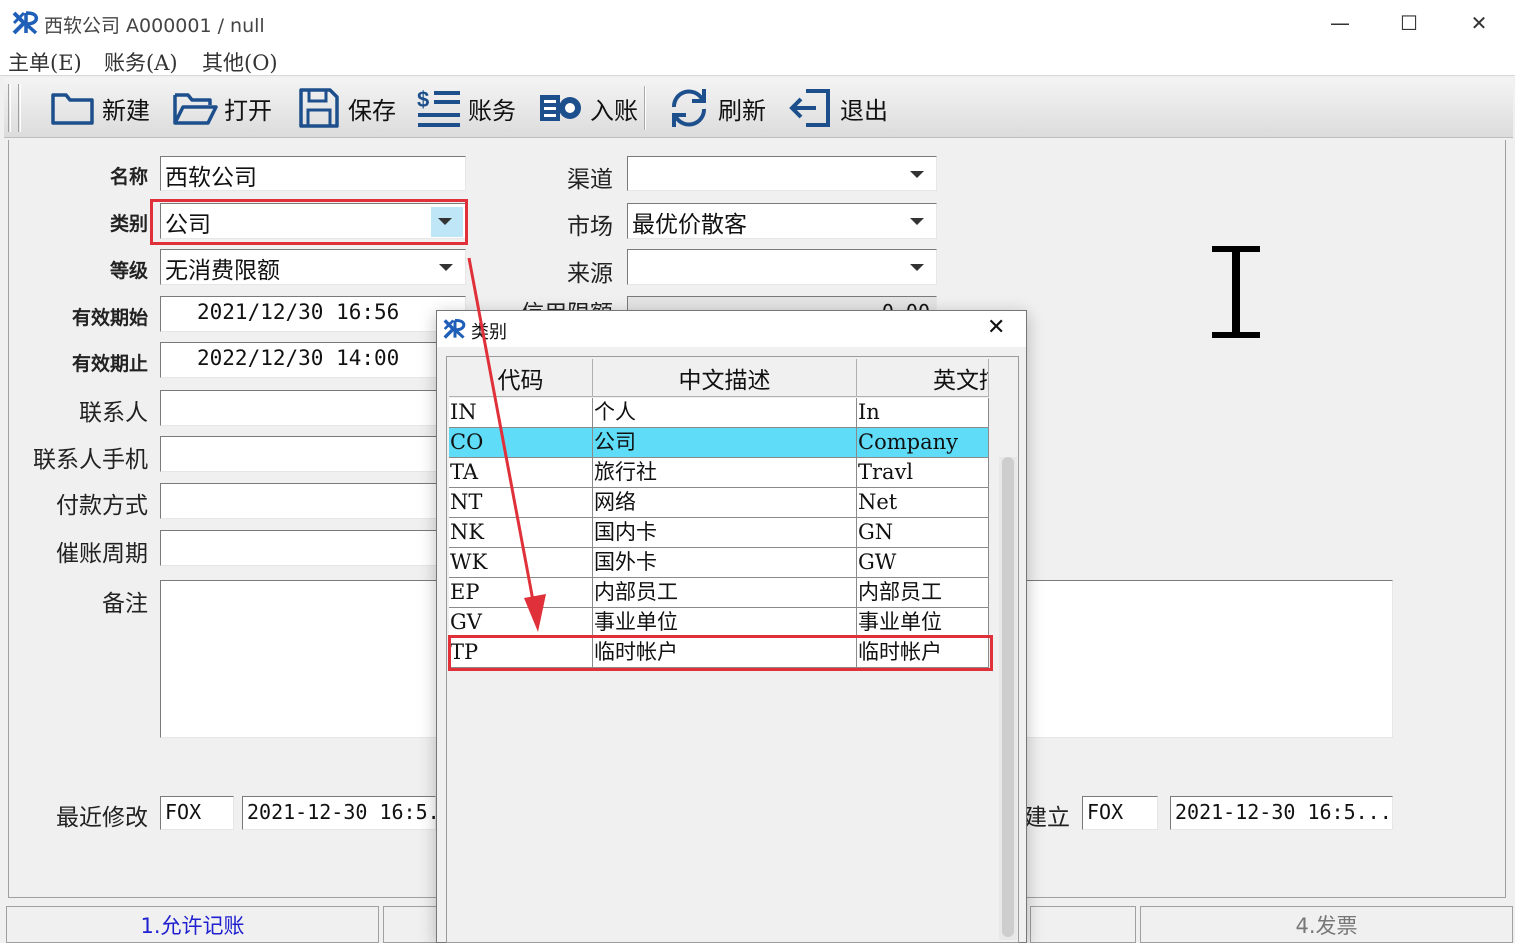 The width and height of the screenshot is (1515, 943). What do you see at coordinates (1120, 813) in the screenshot?
I see `created-user: FOX` at bounding box center [1120, 813].